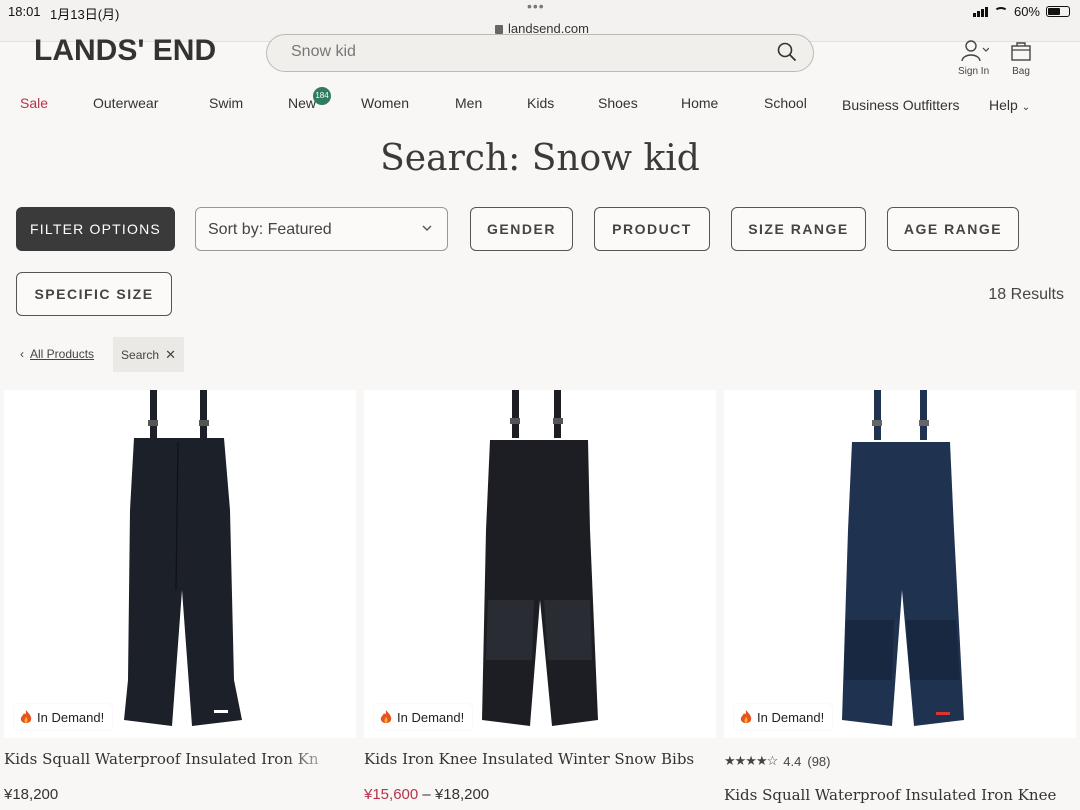 Image resolution: width=1080 pixels, height=810 pixels. I want to click on sale-price: ¥15,600, so click(391, 794).